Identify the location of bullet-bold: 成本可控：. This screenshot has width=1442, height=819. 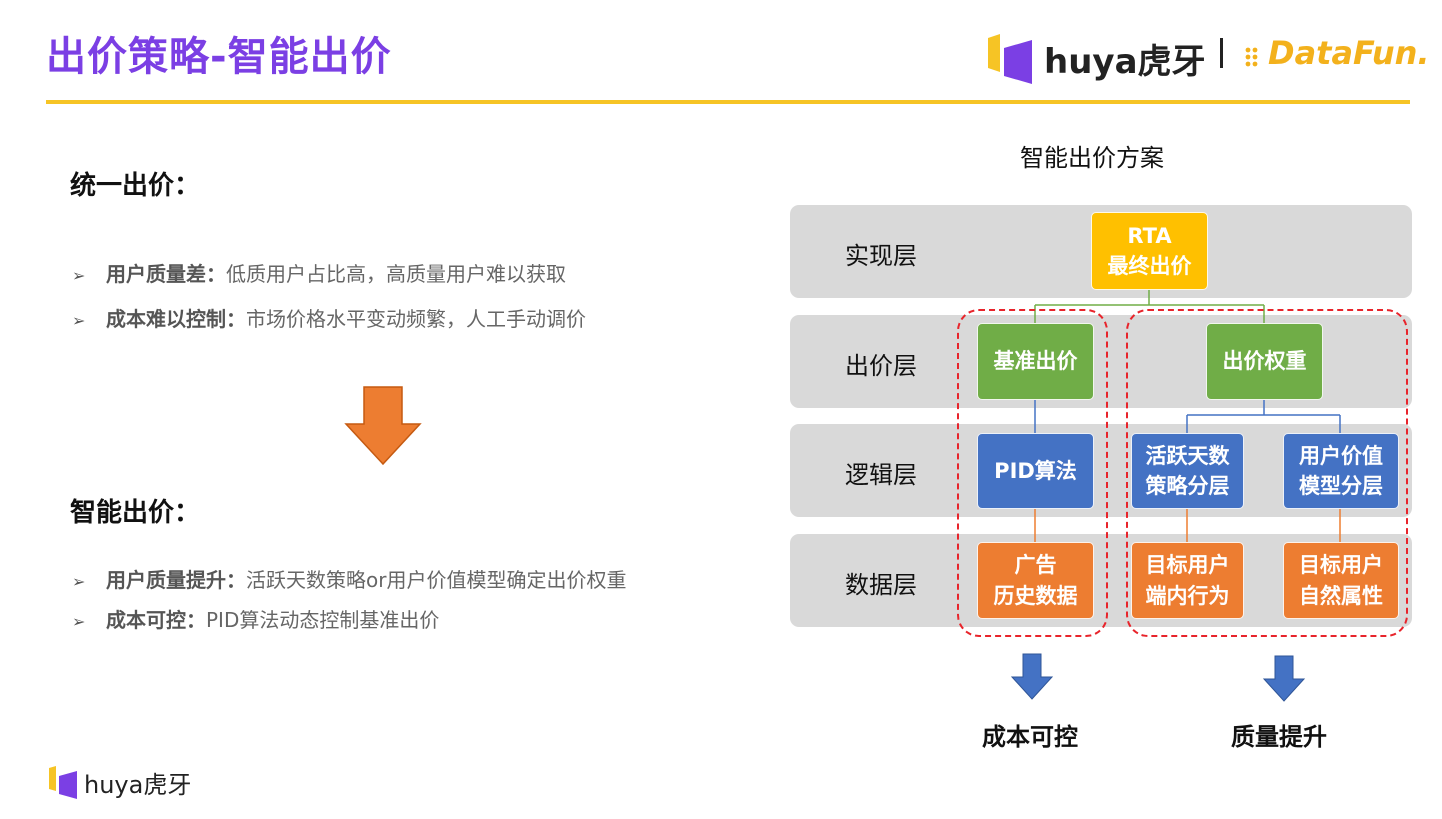
(156, 620).